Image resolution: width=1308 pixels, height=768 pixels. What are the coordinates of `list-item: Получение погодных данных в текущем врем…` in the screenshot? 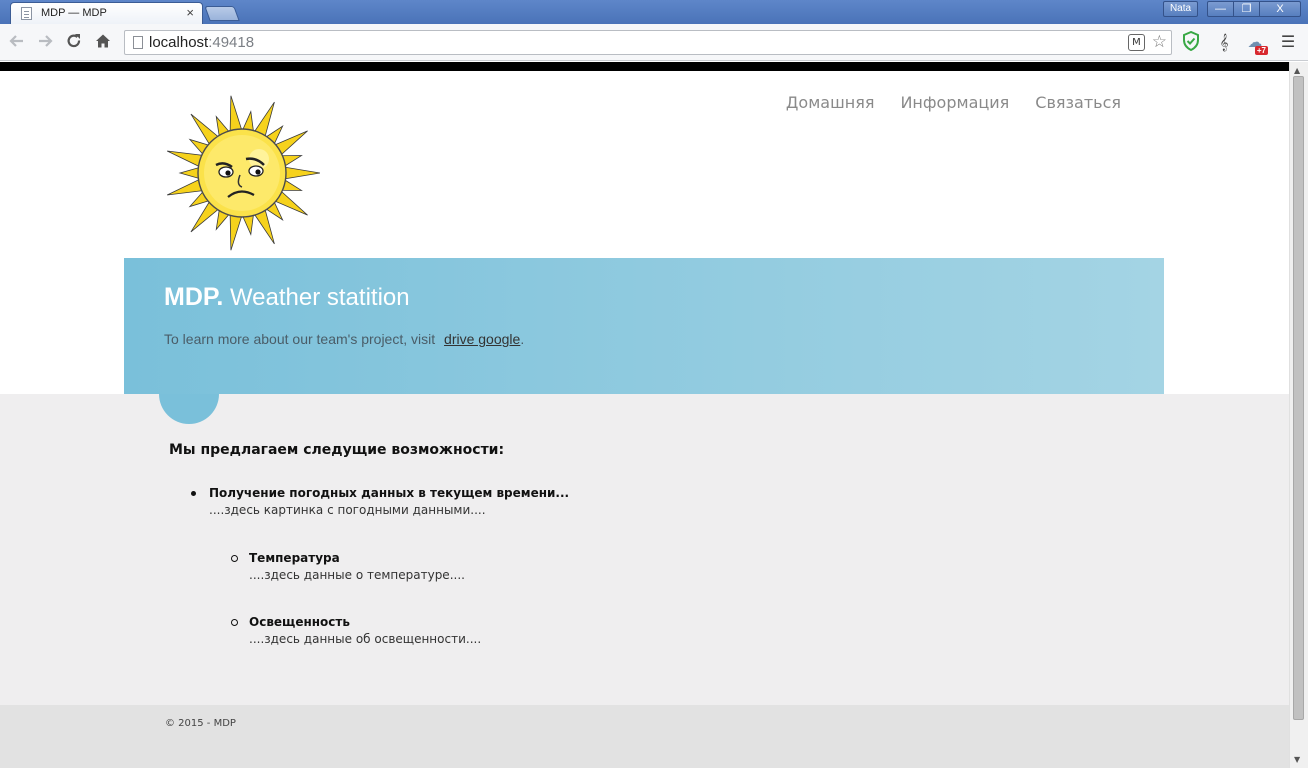 It's located at (630, 501).